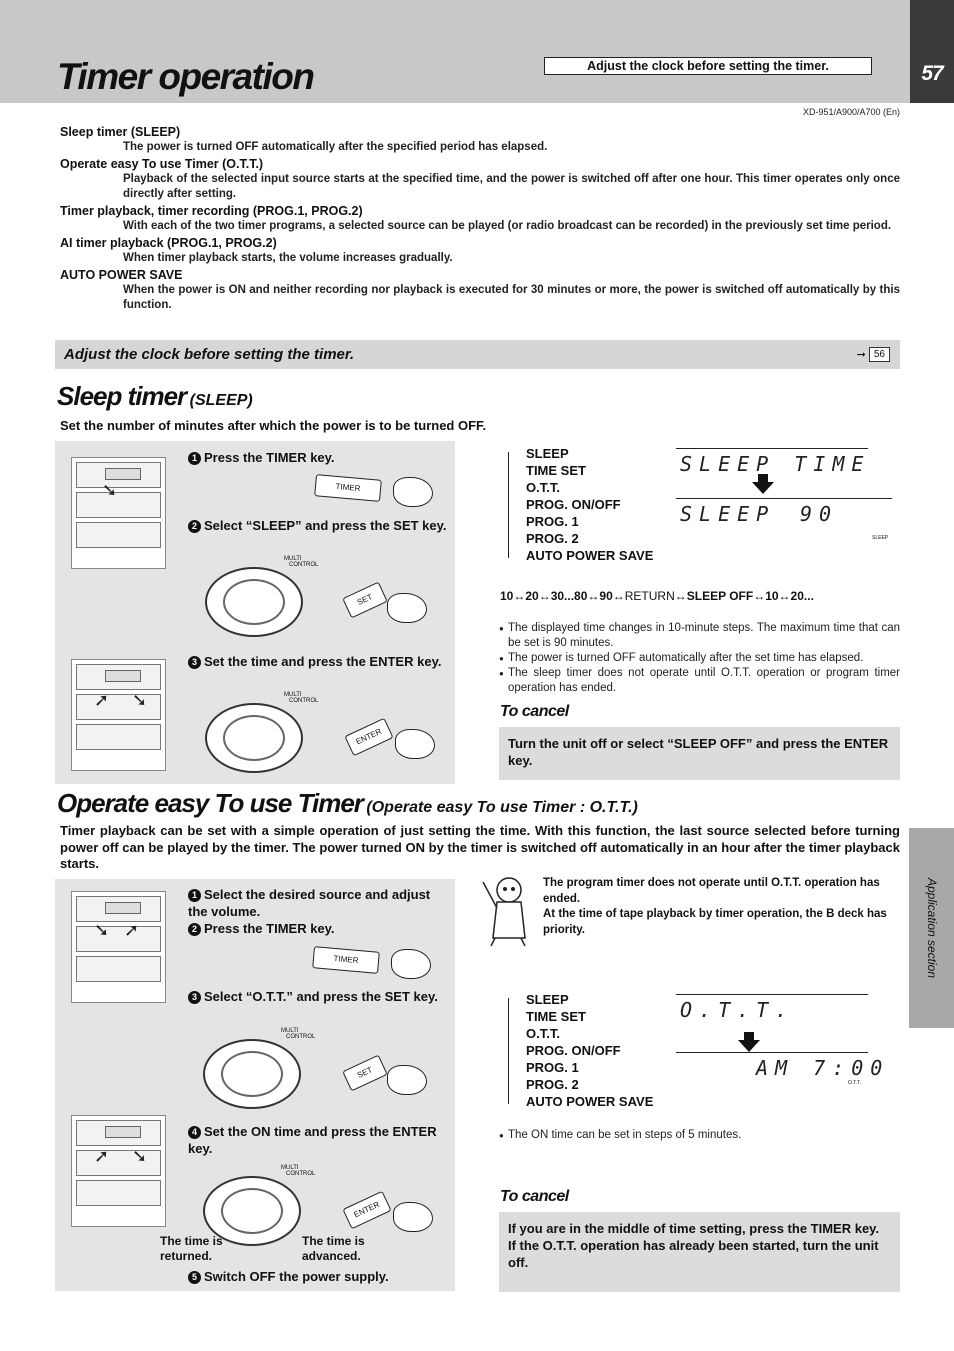 This screenshot has height=1351, width=954. What do you see at coordinates (523, 942) in the screenshot?
I see `mascot-leg` at bounding box center [523, 942].